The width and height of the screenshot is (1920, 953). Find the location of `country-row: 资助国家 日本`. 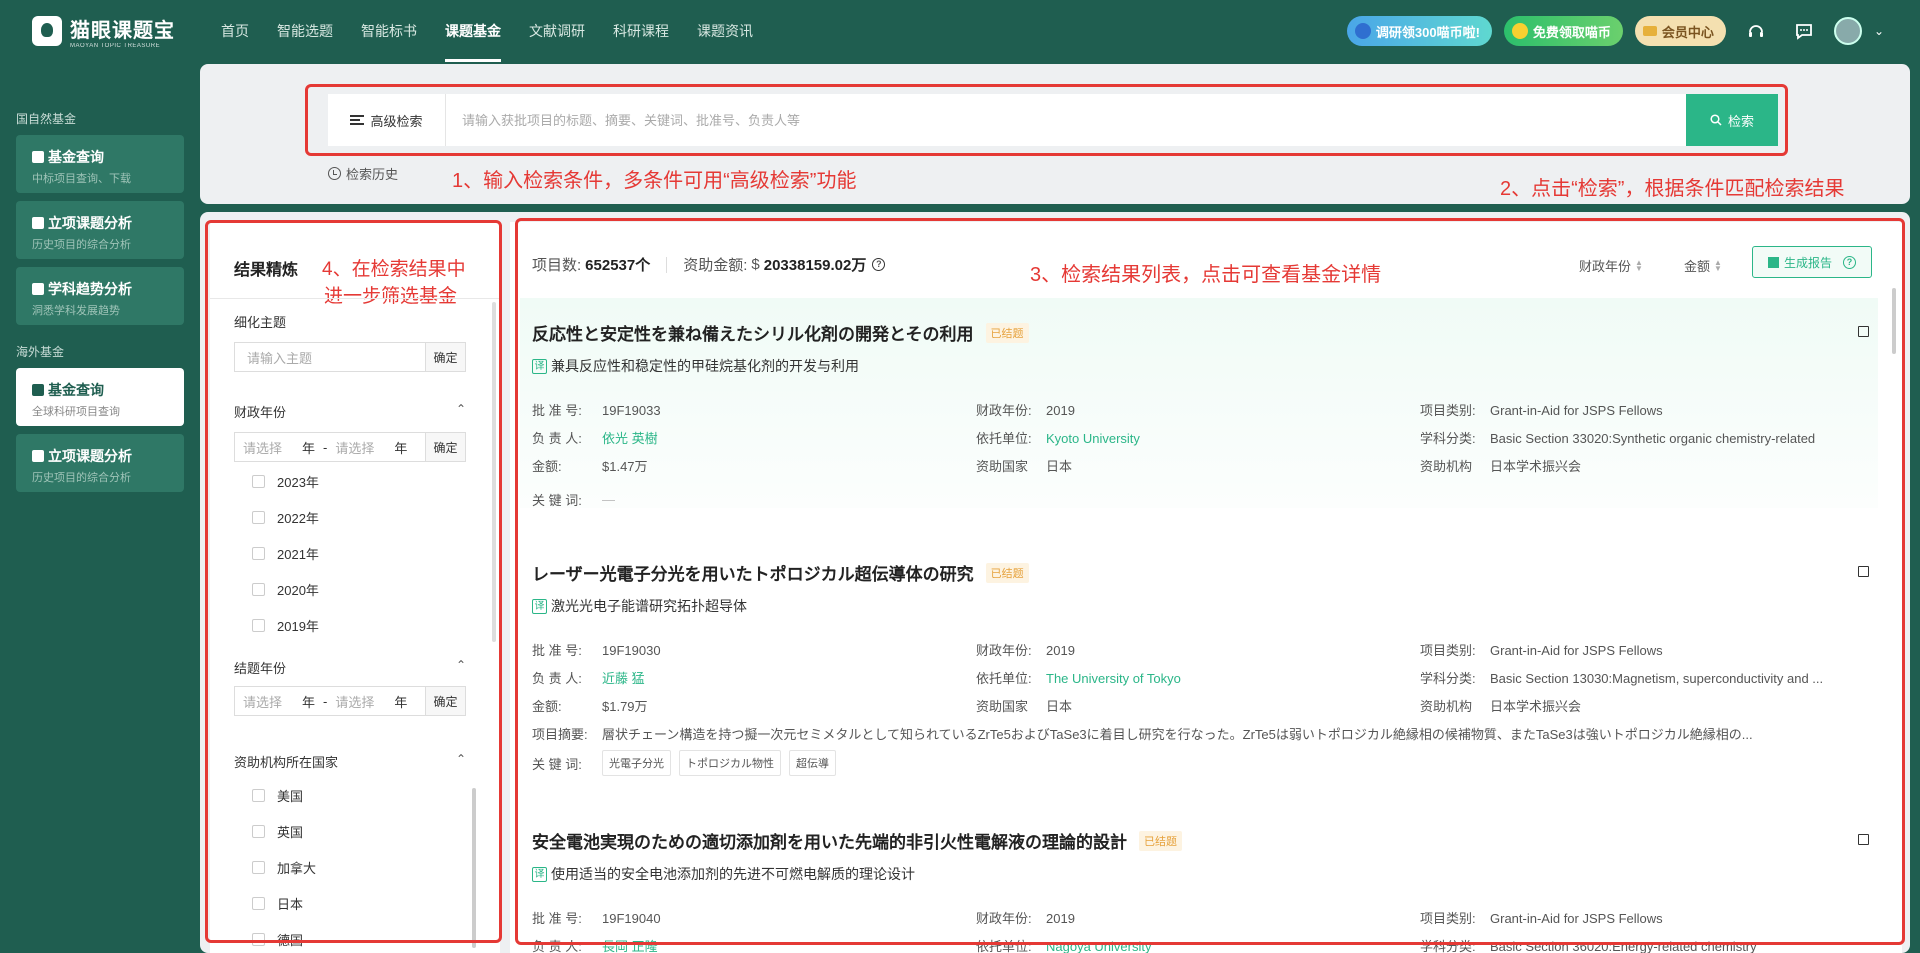

country-row: 资助国家 日本 is located at coordinates (1024, 705).